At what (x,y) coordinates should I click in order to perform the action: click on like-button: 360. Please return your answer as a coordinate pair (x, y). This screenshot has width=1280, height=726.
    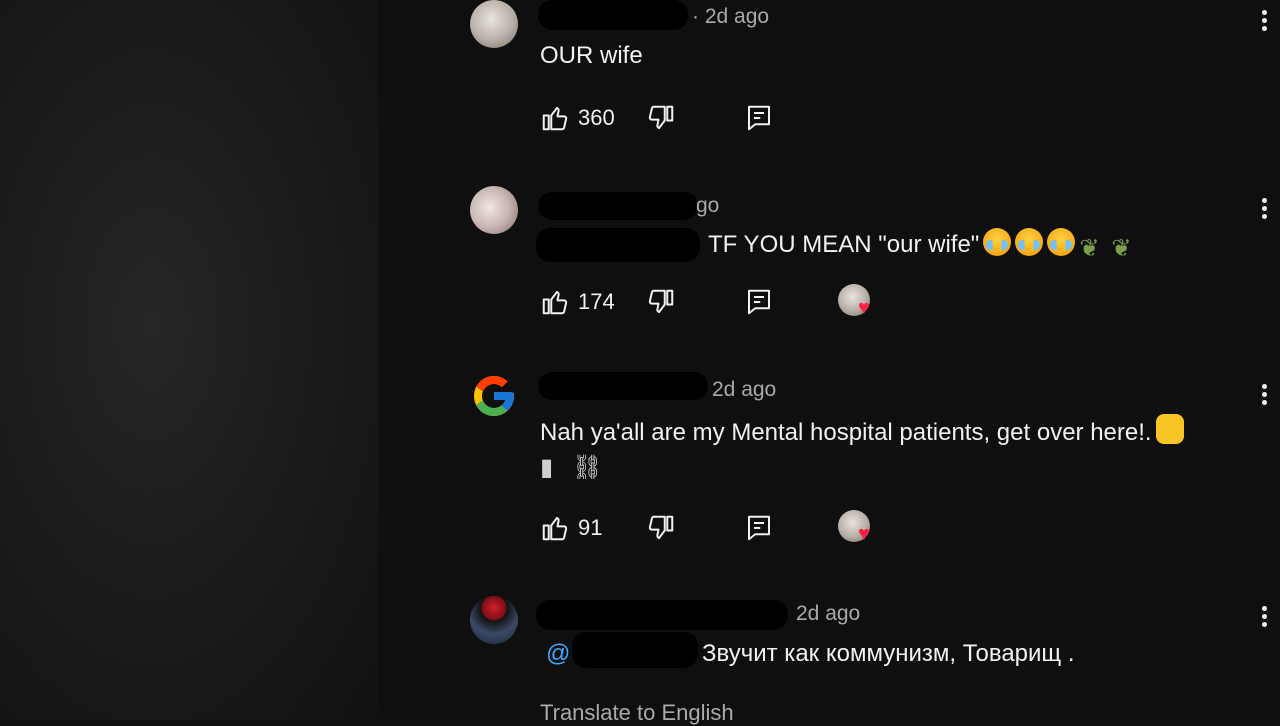
    Looking at the image, I should click on (577, 118).